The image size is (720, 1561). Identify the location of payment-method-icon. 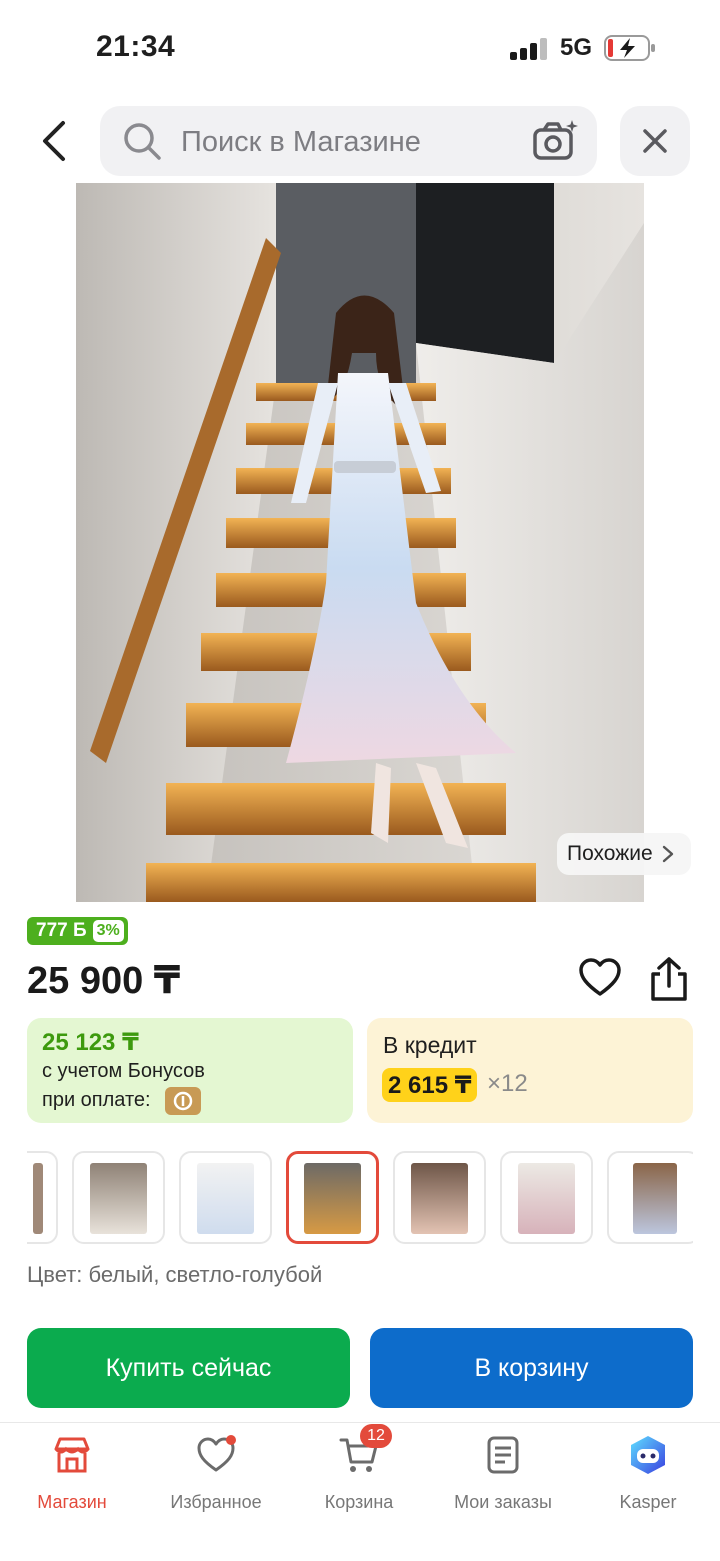
(183, 1101).